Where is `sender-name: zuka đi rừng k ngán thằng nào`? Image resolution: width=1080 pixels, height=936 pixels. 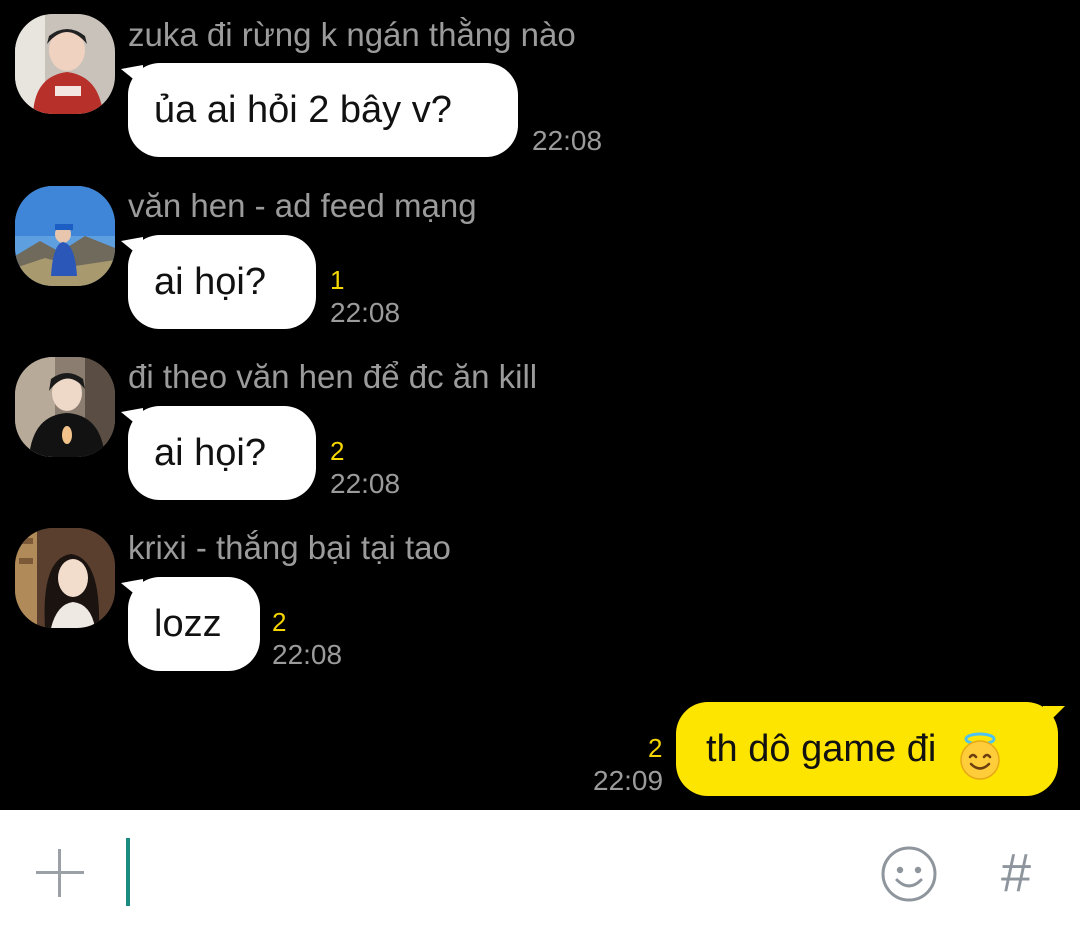 sender-name: zuka đi rừng k ngán thằng nào is located at coordinates (352, 34).